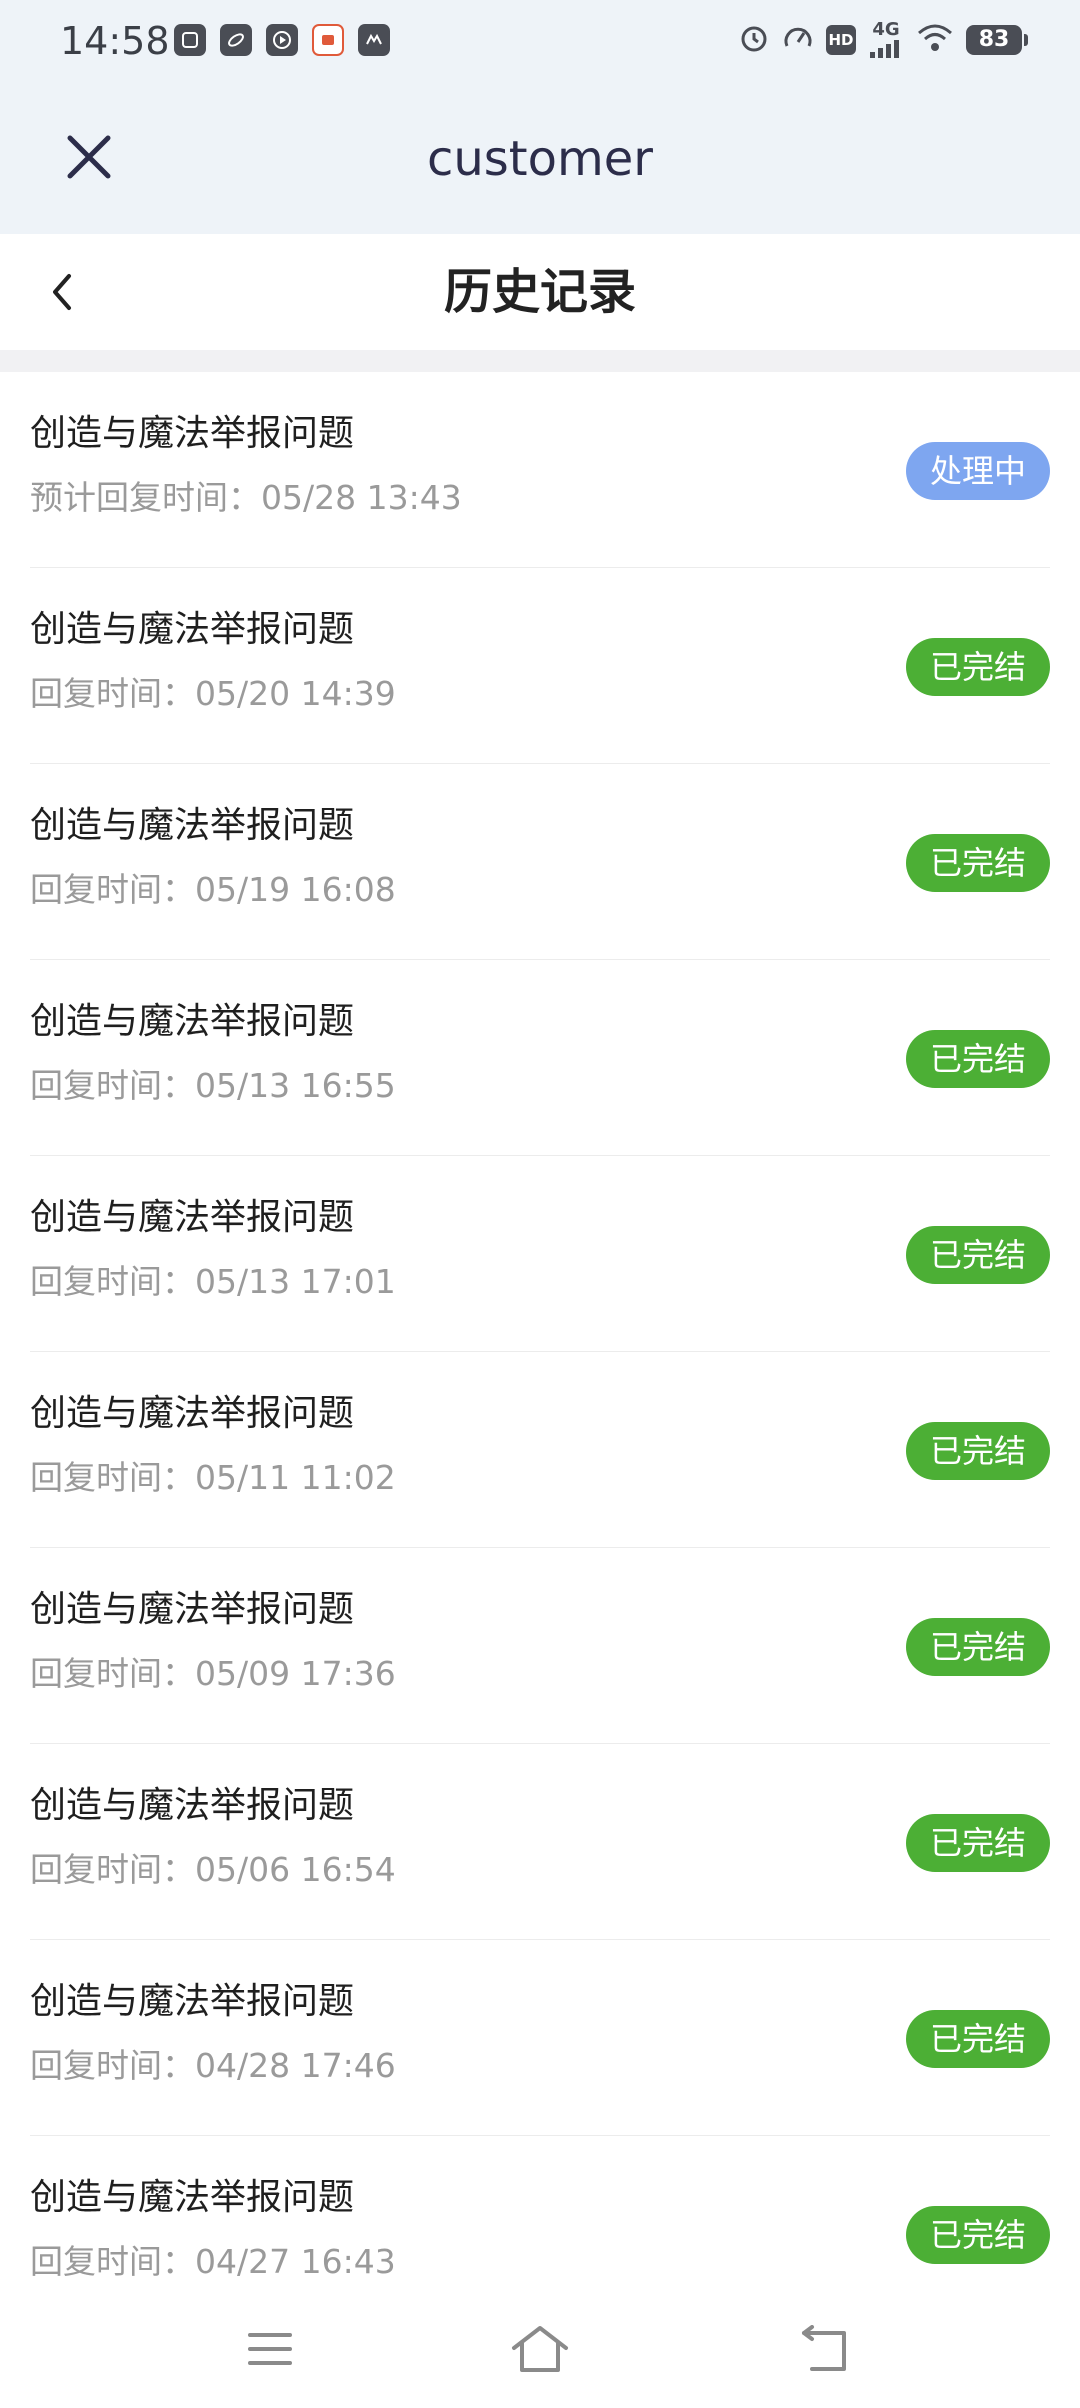  I want to click on signal-icon: 4G, so click(886, 38).